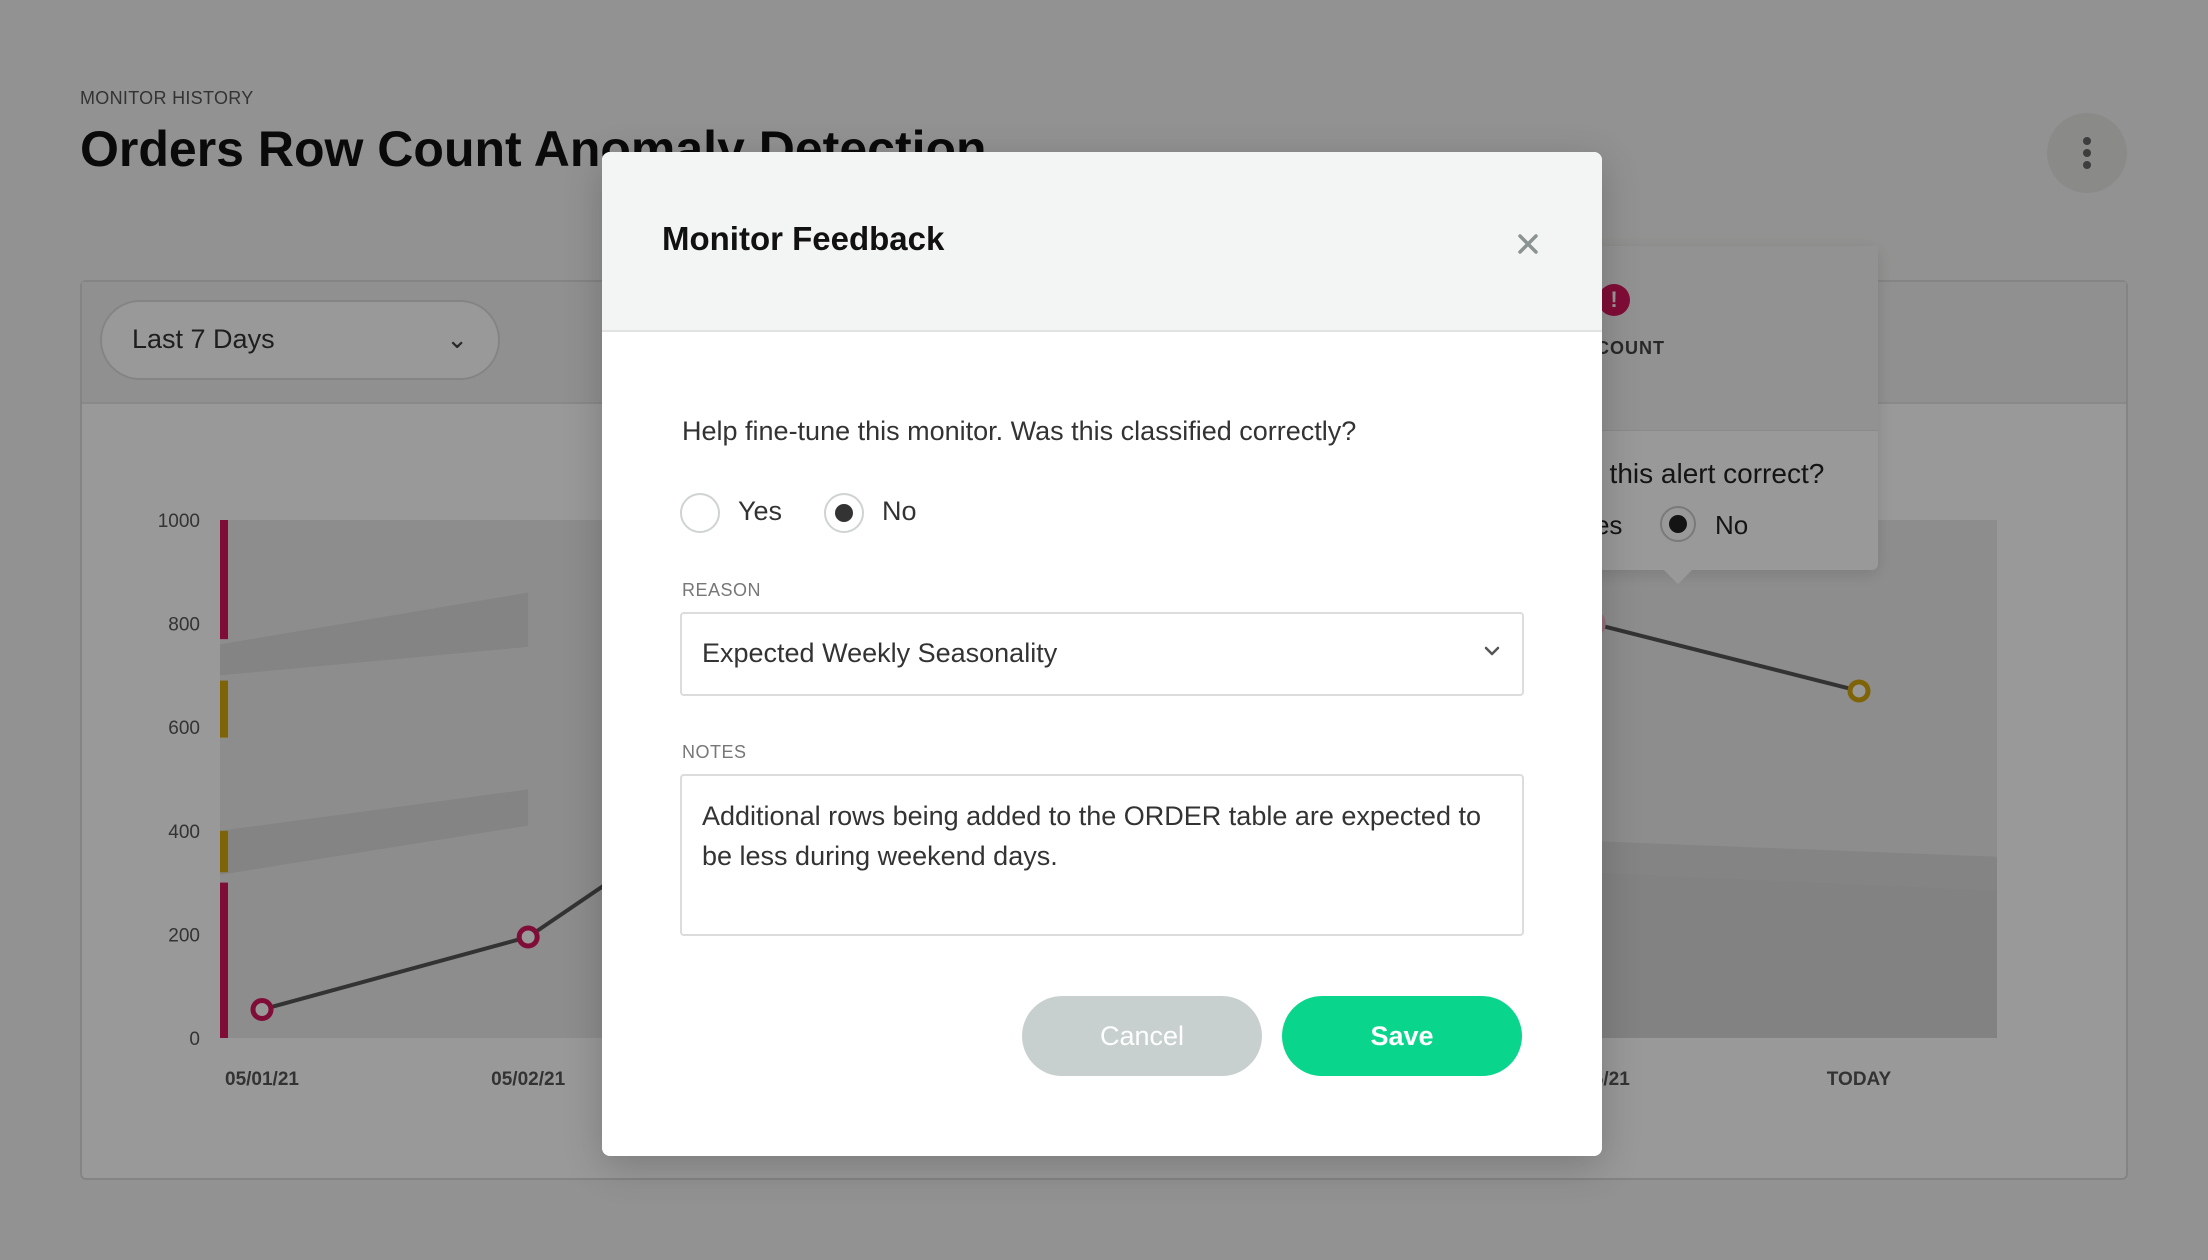 The height and width of the screenshot is (1260, 2208). Describe the element at coordinates (1142, 1036) in the screenshot. I see `cancel-button: Cancel` at that location.